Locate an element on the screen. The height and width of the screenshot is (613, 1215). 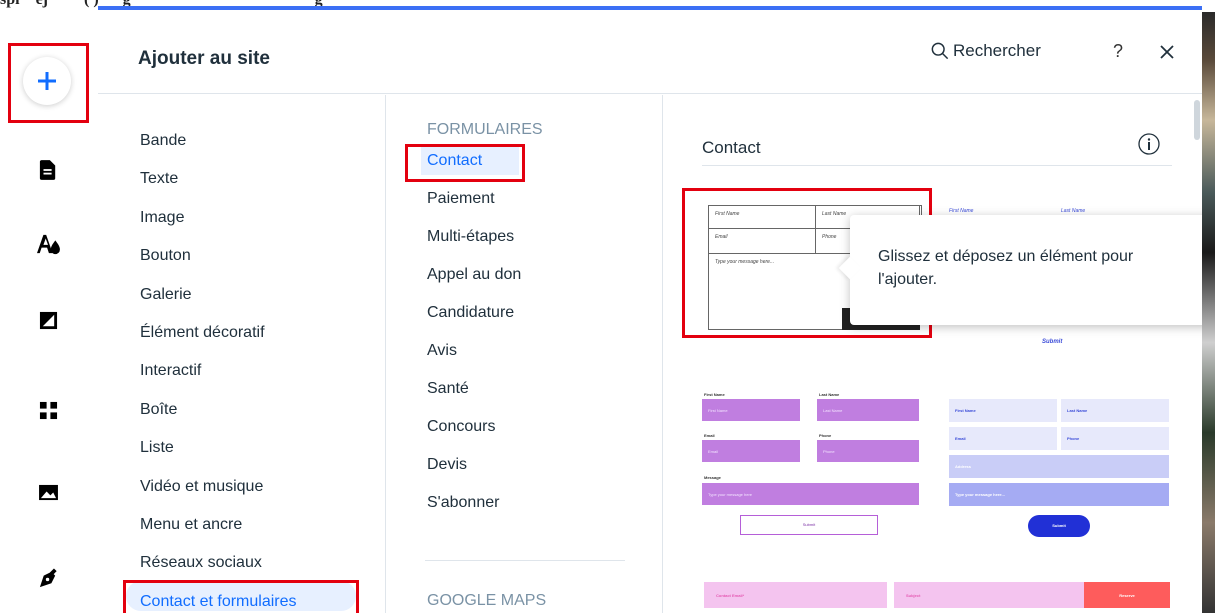
preview-title: Contact is located at coordinates (731, 147).